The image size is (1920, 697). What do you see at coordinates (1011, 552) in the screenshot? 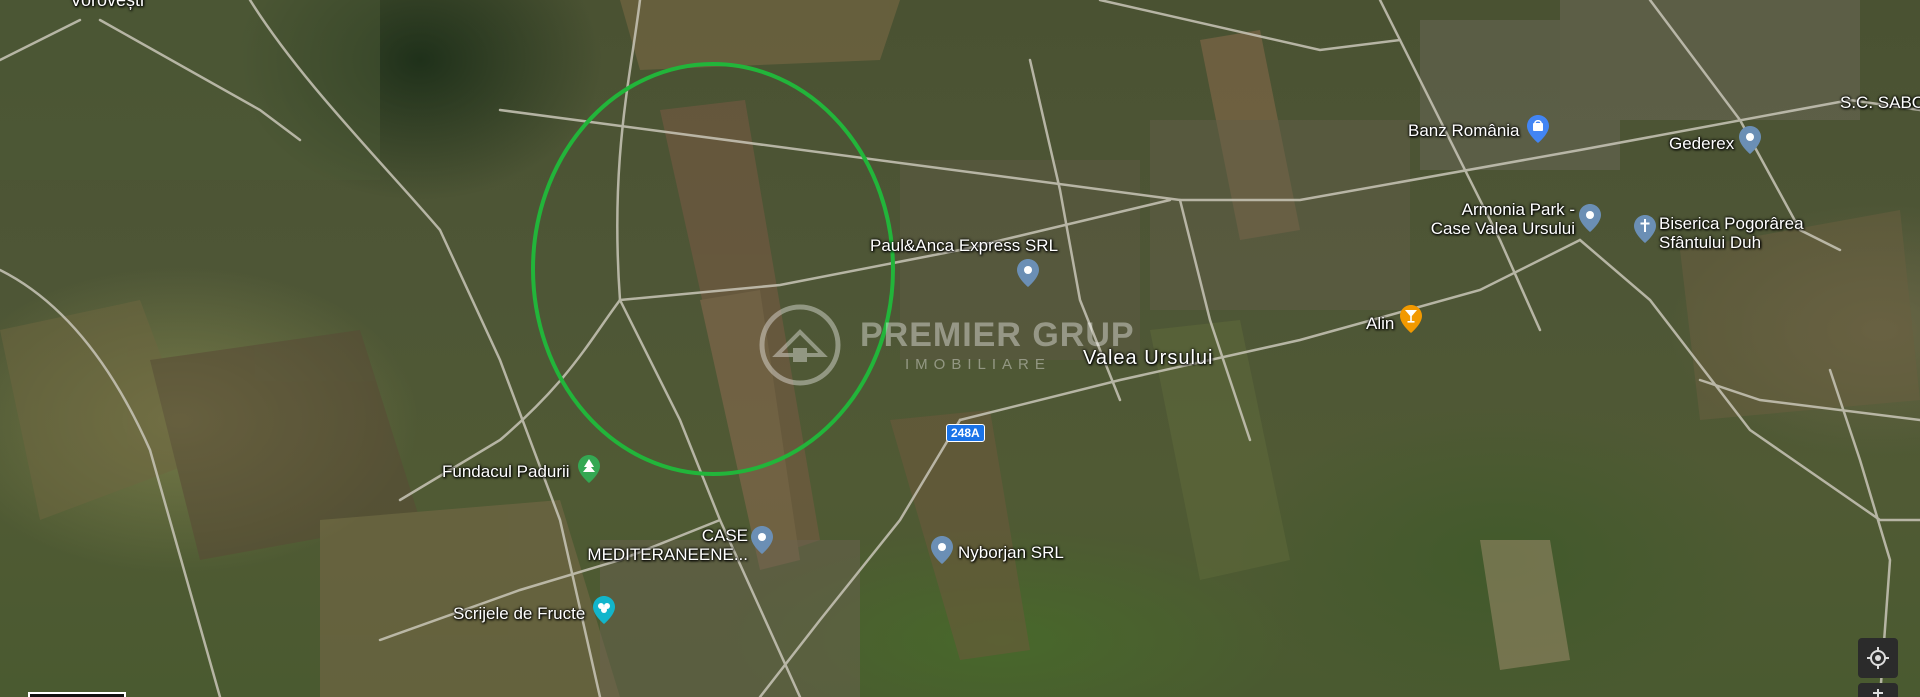
I see `place-label-nyborjan: Nyborjan SRL` at bounding box center [1011, 552].